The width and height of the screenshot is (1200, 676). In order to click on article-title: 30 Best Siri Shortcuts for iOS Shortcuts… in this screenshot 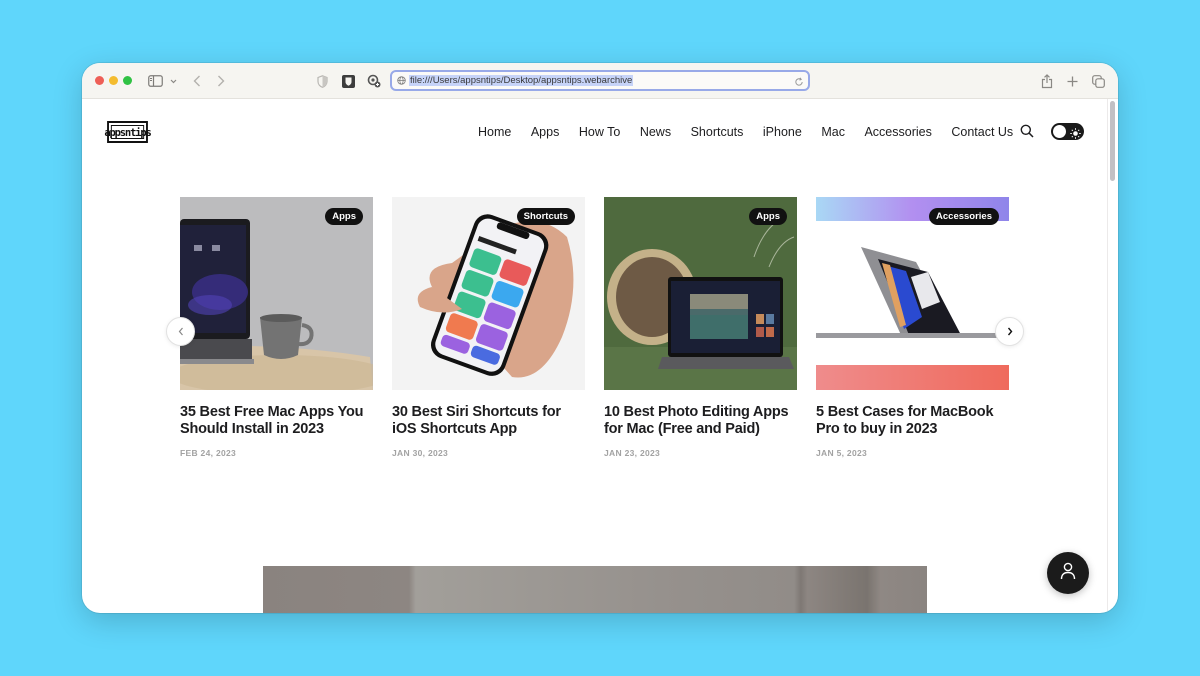, I will do `click(488, 421)`.